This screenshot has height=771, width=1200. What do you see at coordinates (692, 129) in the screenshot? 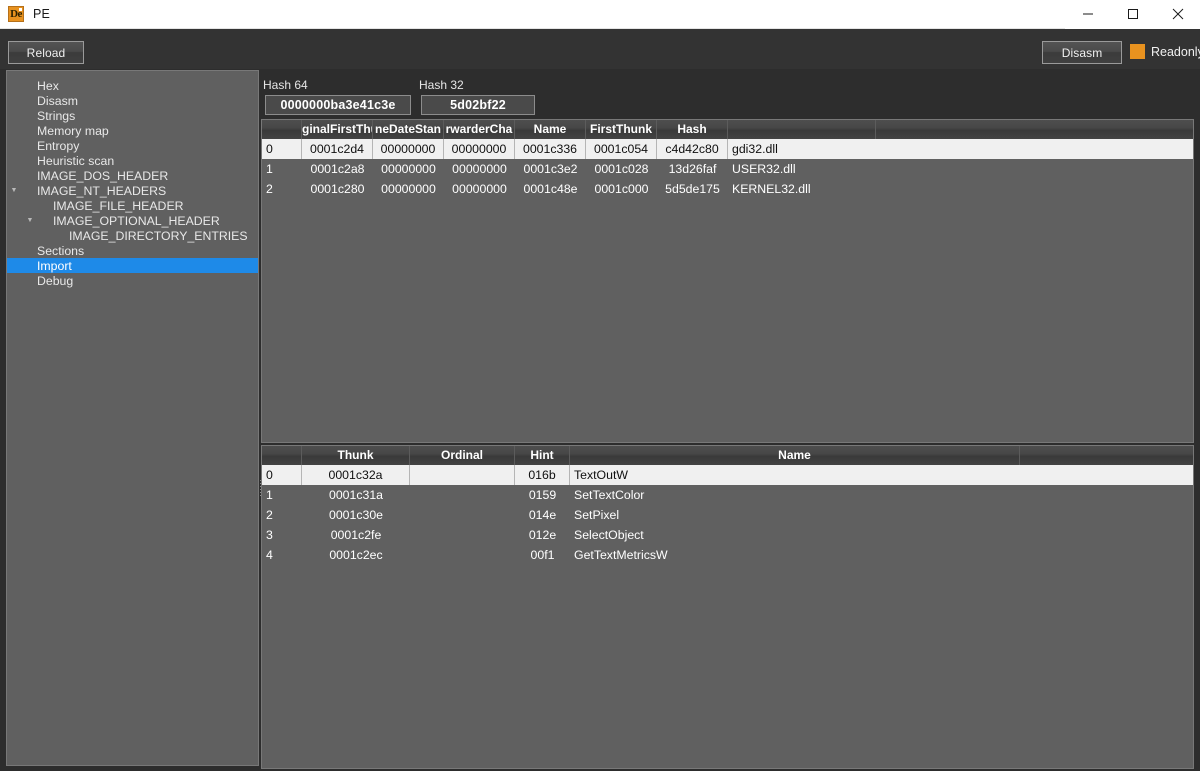
I see `import-dir-col-header-6: Hash` at bounding box center [692, 129].